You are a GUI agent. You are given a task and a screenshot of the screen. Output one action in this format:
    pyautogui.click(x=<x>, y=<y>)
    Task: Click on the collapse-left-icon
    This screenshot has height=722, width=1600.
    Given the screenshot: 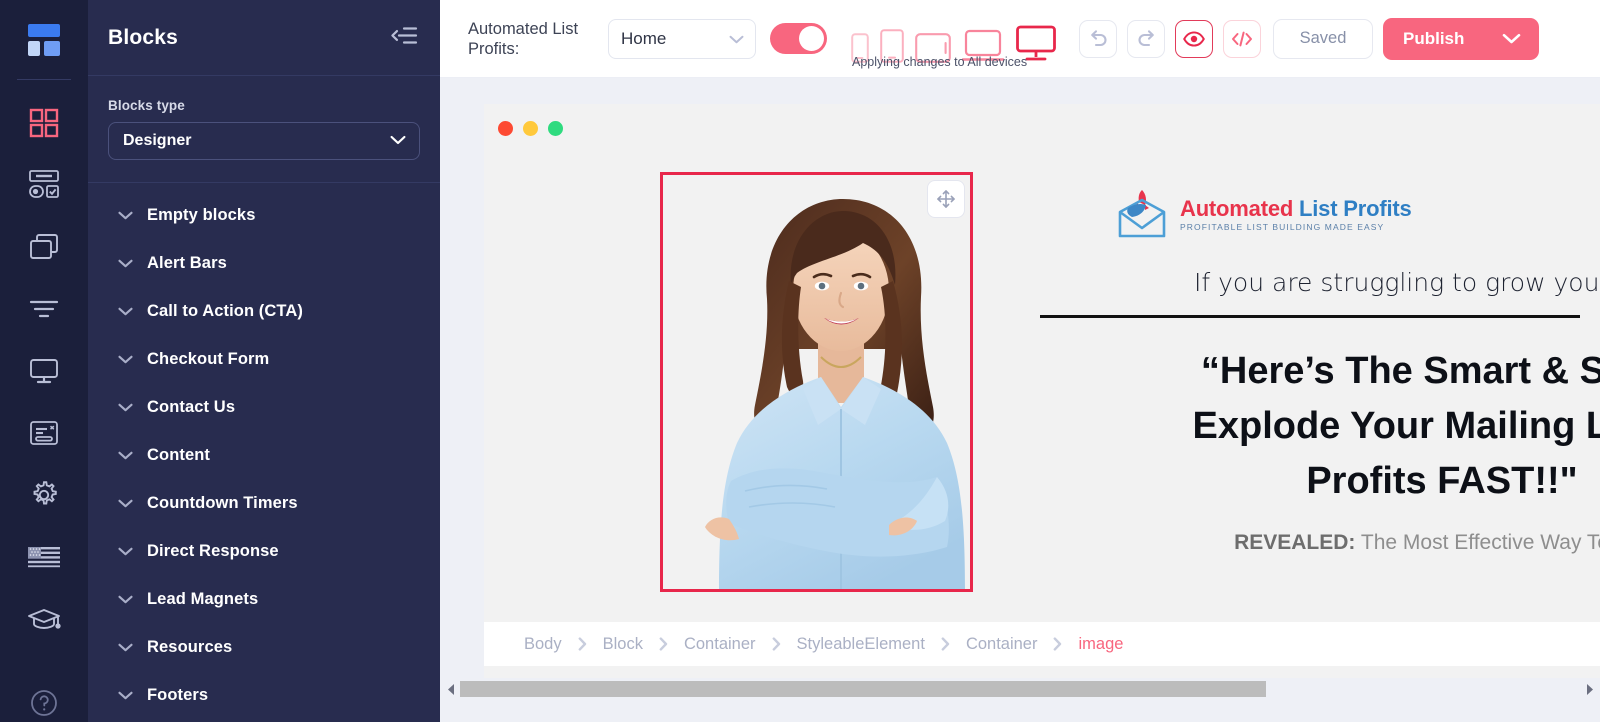 What is the action you would take?
    pyautogui.click(x=404, y=37)
    